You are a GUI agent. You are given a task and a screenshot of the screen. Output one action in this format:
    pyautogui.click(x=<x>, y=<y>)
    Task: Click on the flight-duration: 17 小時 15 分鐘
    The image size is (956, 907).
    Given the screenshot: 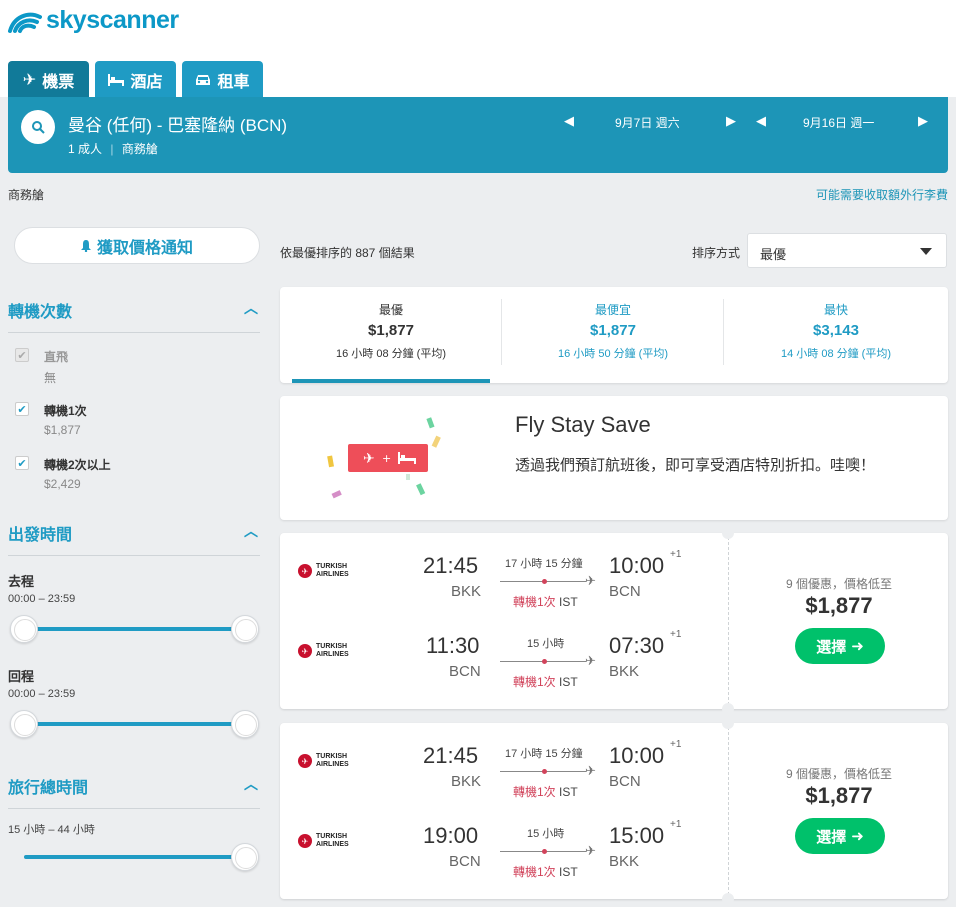 What is the action you would take?
    pyautogui.click(x=544, y=754)
    